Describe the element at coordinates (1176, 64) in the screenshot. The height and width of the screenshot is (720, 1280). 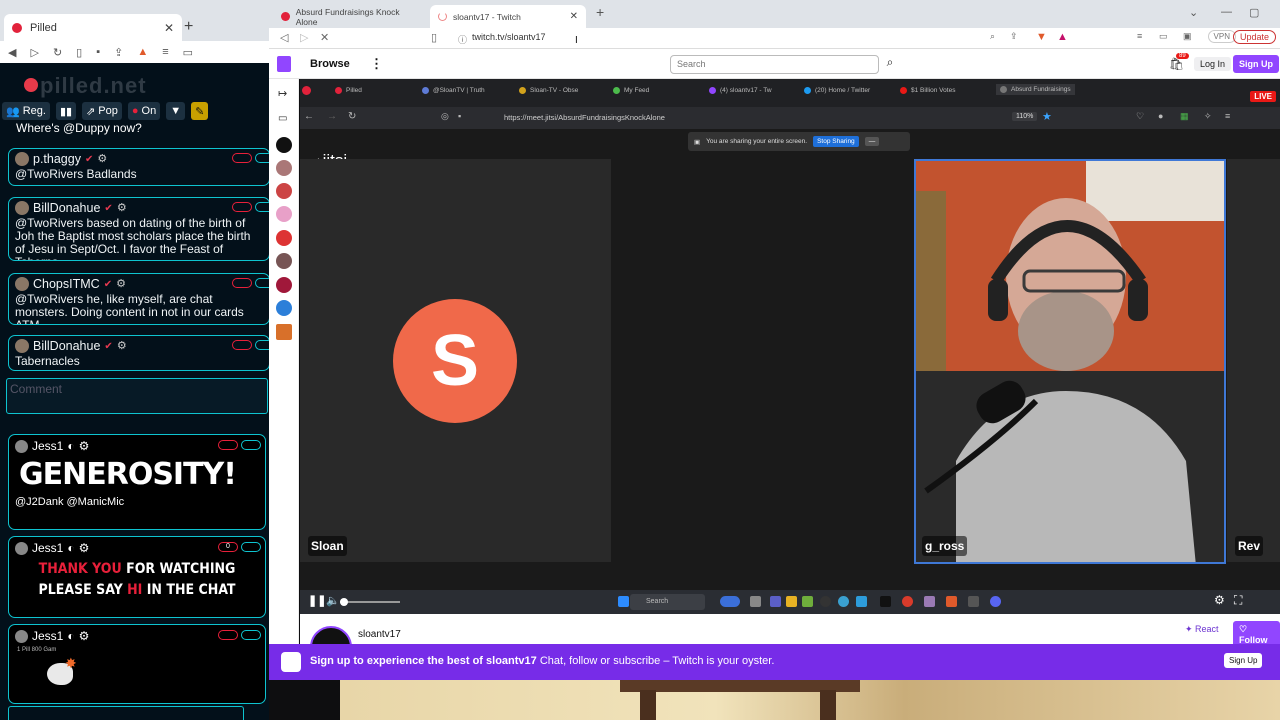
I see `notifications-icon: 🛍` at that location.